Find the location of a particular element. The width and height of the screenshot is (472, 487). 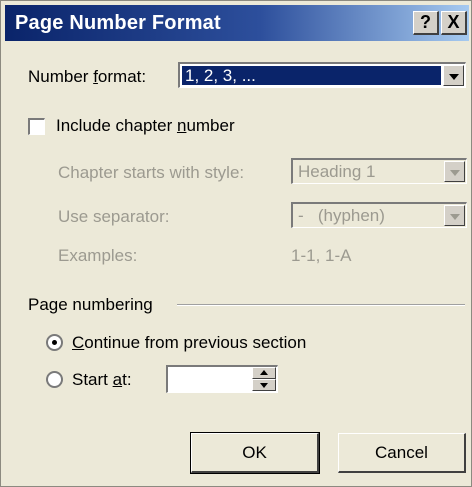

page-numbering-group-label: Page numbering is located at coordinates (90, 304).